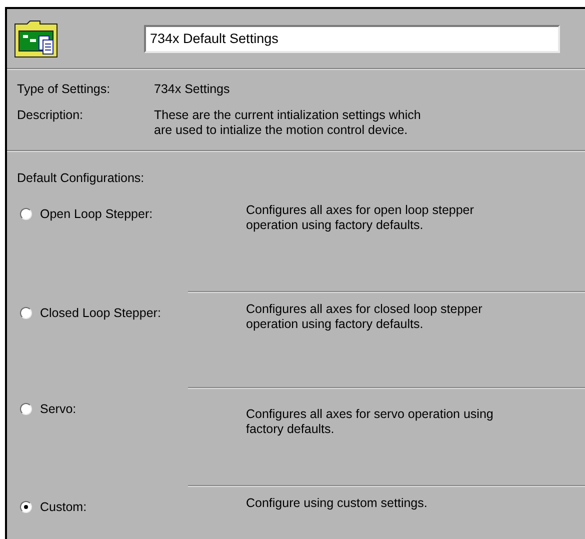 This screenshot has height=539, width=585. What do you see at coordinates (100, 313) in the screenshot?
I see `option-label: Closed Loop Stepper:` at bounding box center [100, 313].